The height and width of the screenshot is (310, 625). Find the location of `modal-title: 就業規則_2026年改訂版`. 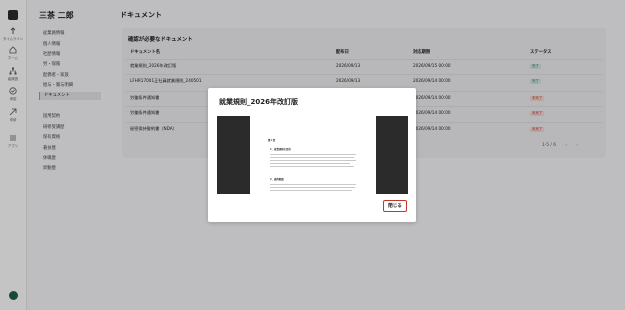

modal-title: 就業規則_2026年改訂版 is located at coordinates (258, 102).